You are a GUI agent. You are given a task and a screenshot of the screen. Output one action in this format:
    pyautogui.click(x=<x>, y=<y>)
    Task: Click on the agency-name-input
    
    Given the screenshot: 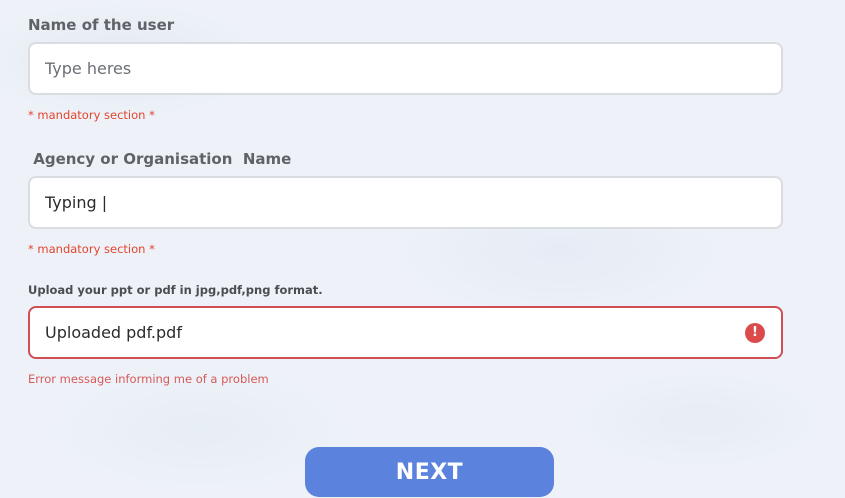 What is the action you would take?
    pyautogui.click(x=385, y=202)
    